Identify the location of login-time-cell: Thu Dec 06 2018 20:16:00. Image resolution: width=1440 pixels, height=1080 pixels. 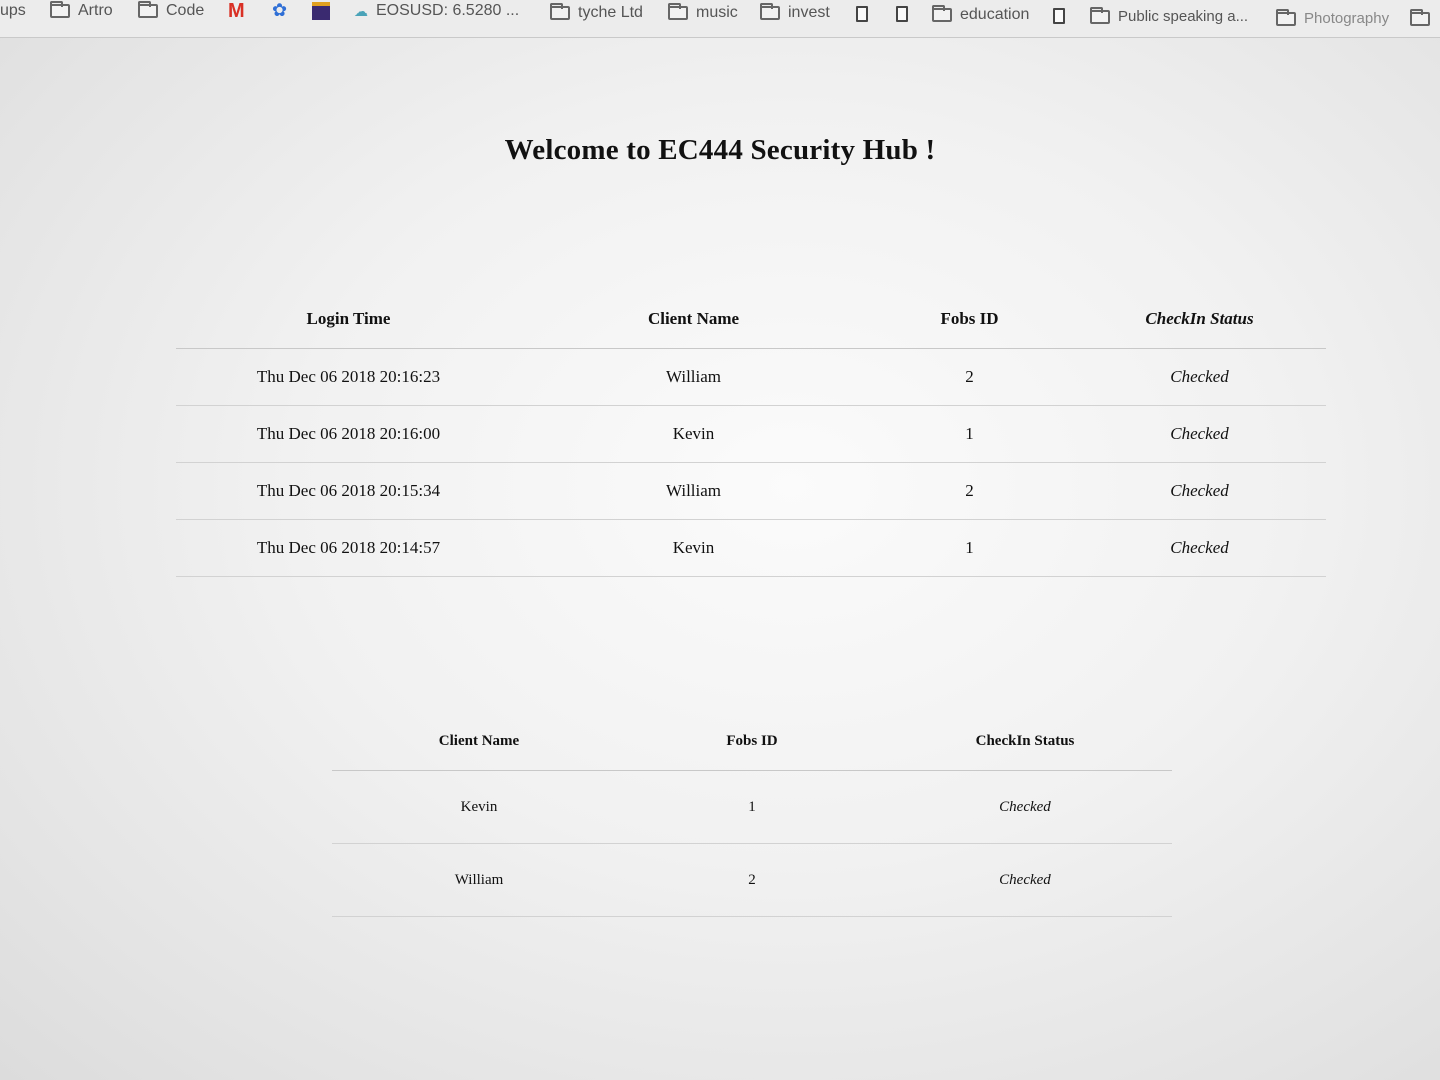
(348, 434).